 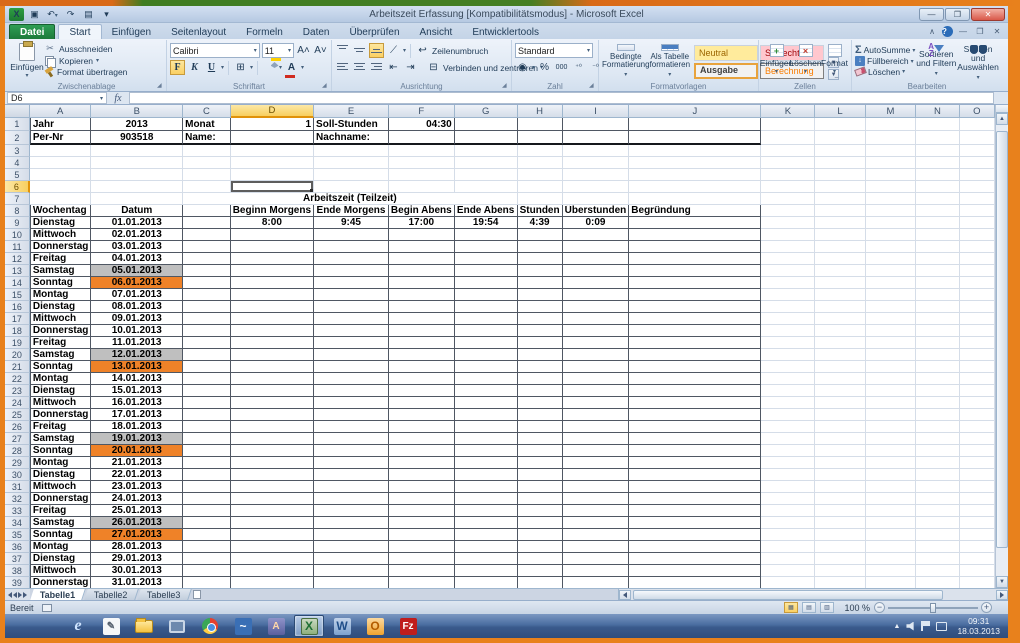 What do you see at coordinates (977, 451) in the screenshot?
I see `cell-O28` at bounding box center [977, 451].